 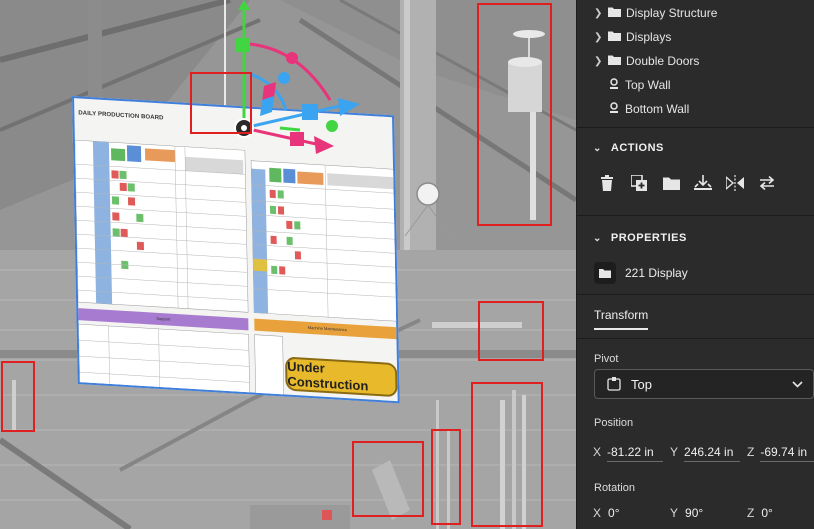 I want to click on gizmo-rotate-handle, so click(x=292, y=58).